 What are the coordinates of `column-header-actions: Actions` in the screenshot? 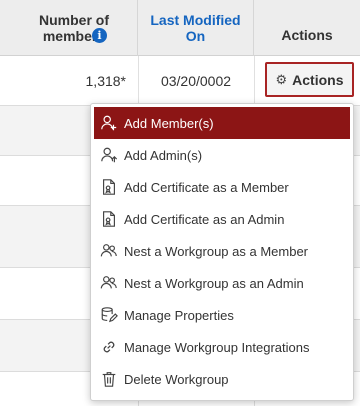 It's located at (307, 35).